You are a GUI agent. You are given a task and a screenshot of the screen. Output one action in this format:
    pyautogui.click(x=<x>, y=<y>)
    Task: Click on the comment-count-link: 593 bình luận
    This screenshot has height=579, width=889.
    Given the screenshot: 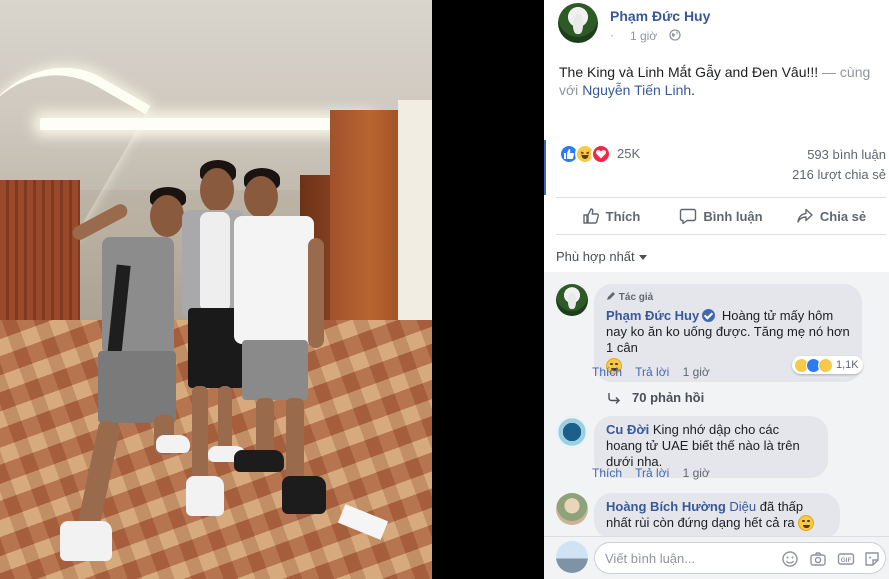 What is the action you would take?
    pyautogui.click(x=846, y=154)
    